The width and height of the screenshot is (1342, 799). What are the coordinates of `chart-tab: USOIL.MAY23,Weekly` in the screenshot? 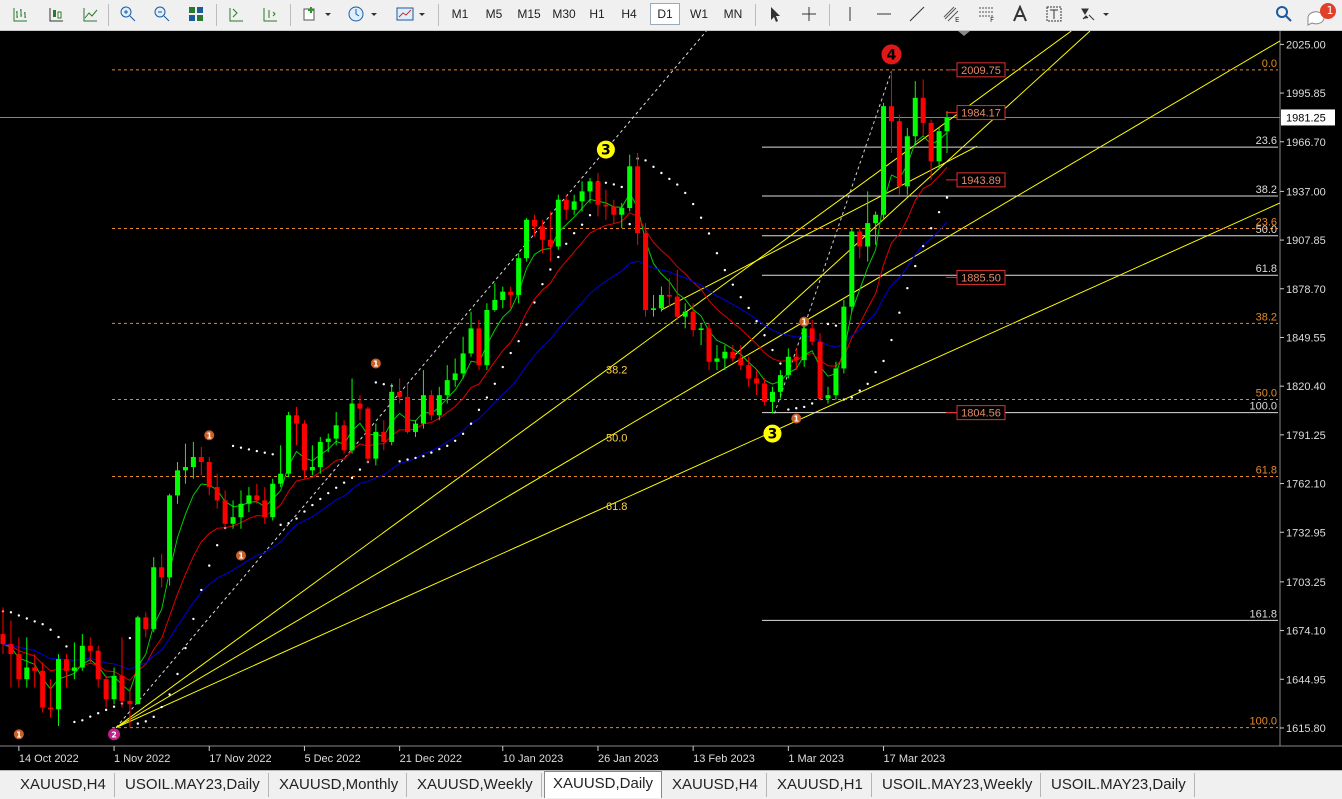 It's located at (958, 785).